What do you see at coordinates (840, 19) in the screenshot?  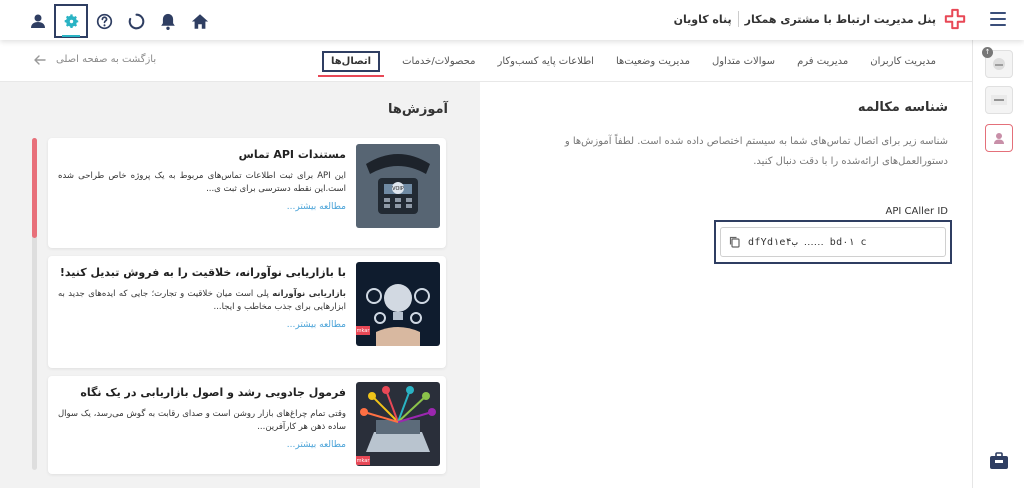 I see `app-title: پنل مدیریت ارتباط با مشتری همکار` at bounding box center [840, 19].